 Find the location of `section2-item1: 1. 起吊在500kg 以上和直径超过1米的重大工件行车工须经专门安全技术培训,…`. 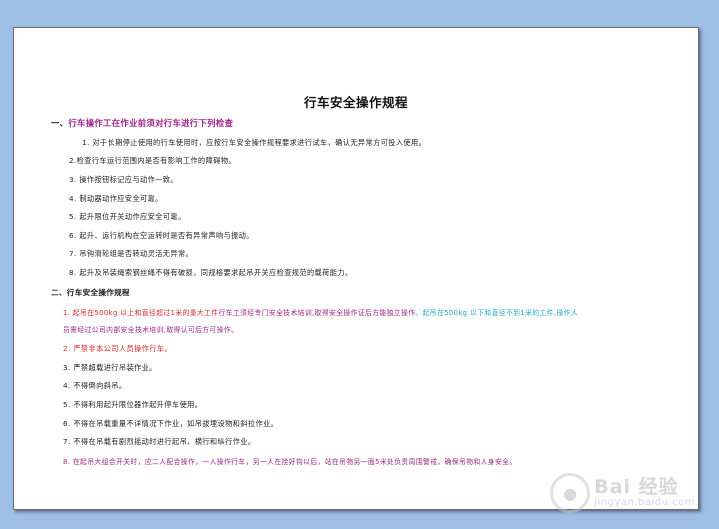

section2-item1: 1. 起吊在500kg 以上和直径超过1米的重大工件行车工须经专门安全技术培训,… is located at coordinates (320, 312).